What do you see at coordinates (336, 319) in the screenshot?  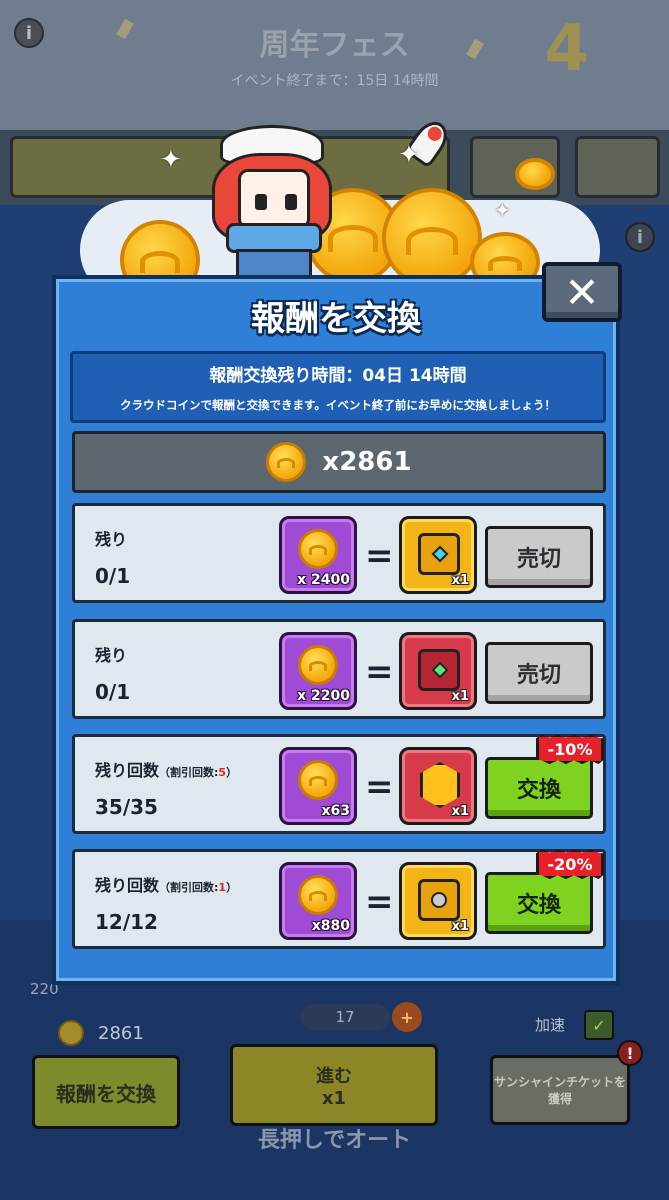 I see `modal-title: 報酬を交換` at bounding box center [336, 319].